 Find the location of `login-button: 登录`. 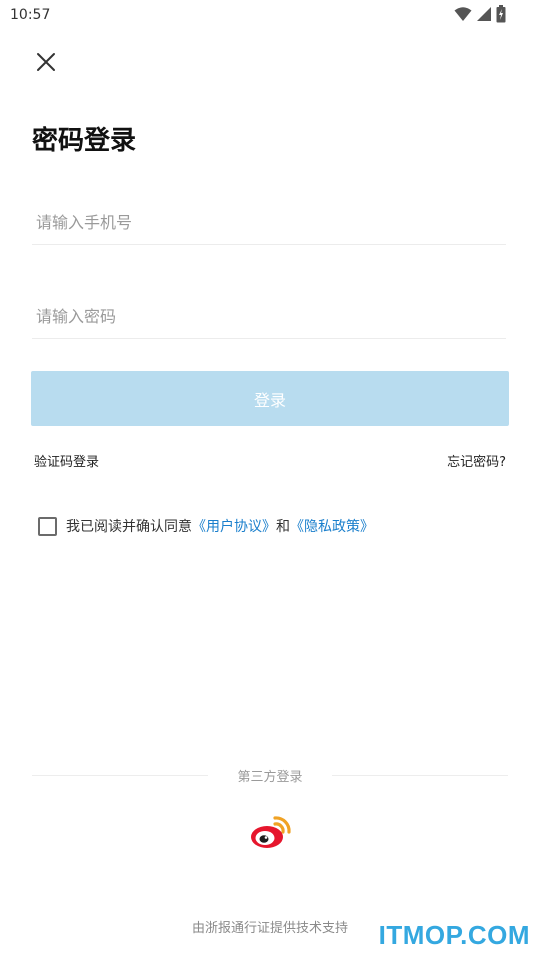

login-button: 登录 is located at coordinates (270, 398).